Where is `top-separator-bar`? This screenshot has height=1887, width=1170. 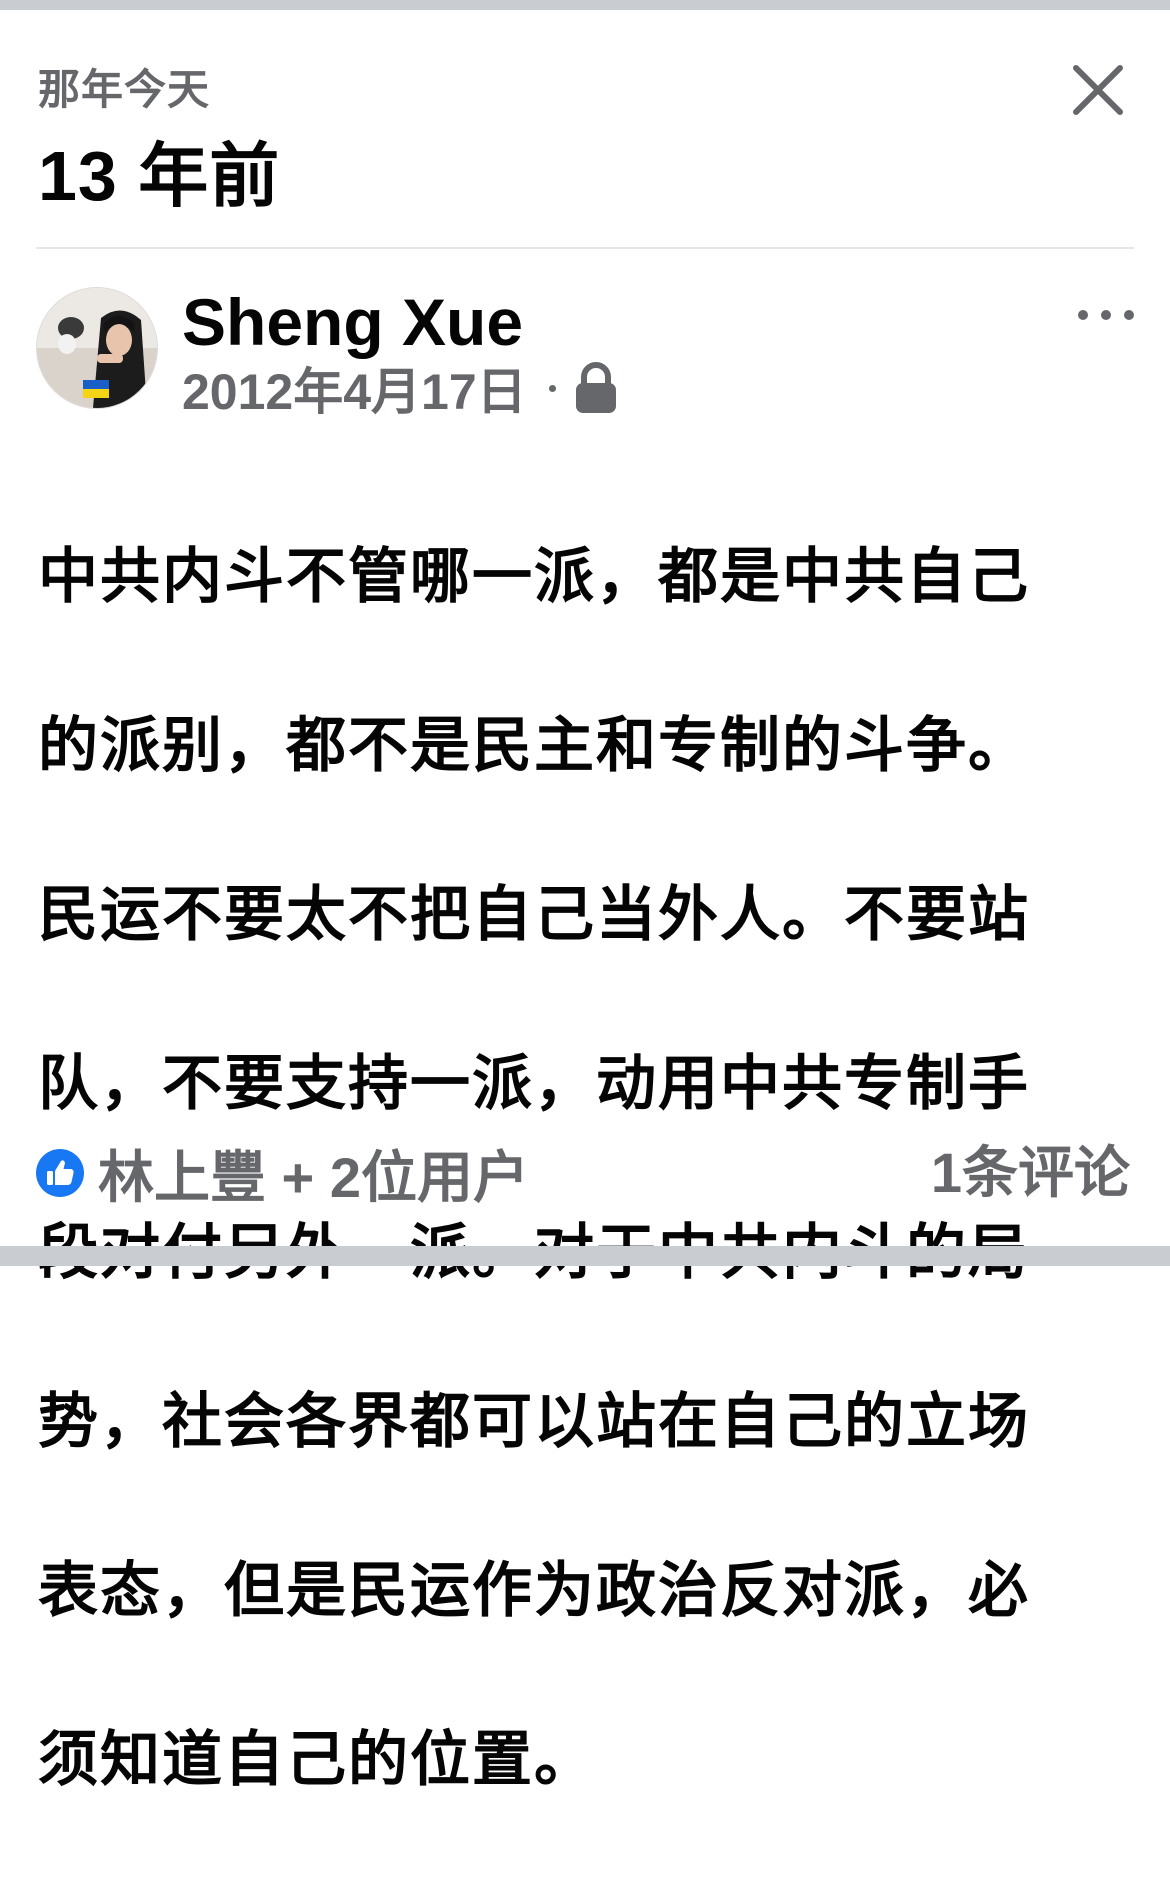
top-separator-bar is located at coordinates (585, 5).